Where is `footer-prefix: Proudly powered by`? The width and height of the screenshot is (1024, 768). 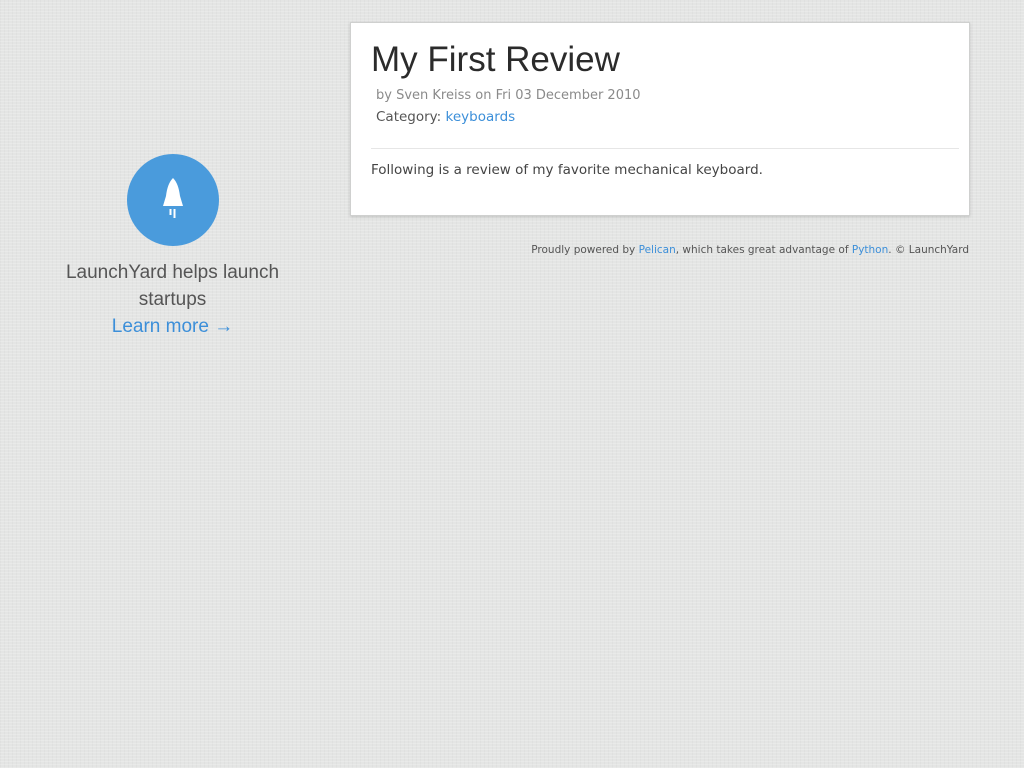 footer-prefix: Proudly powered by is located at coordinates (585, 250).